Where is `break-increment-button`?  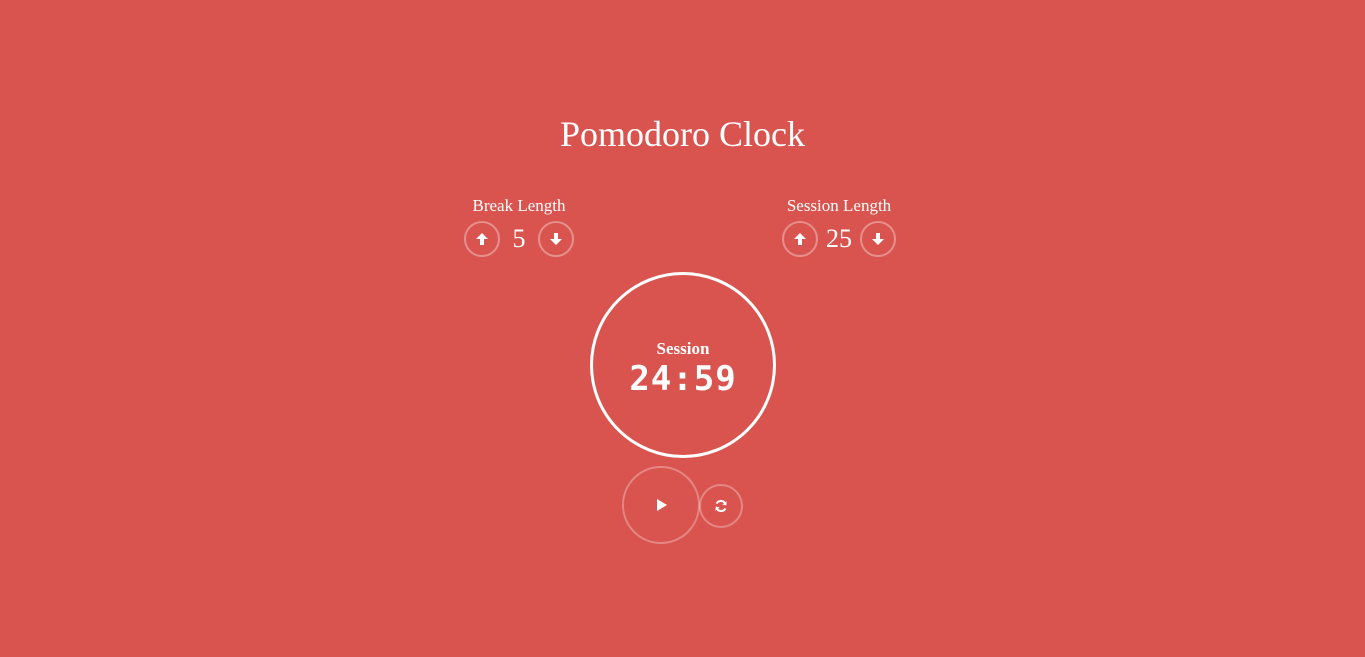
break-increment-button is located at coordinates (482, 239).